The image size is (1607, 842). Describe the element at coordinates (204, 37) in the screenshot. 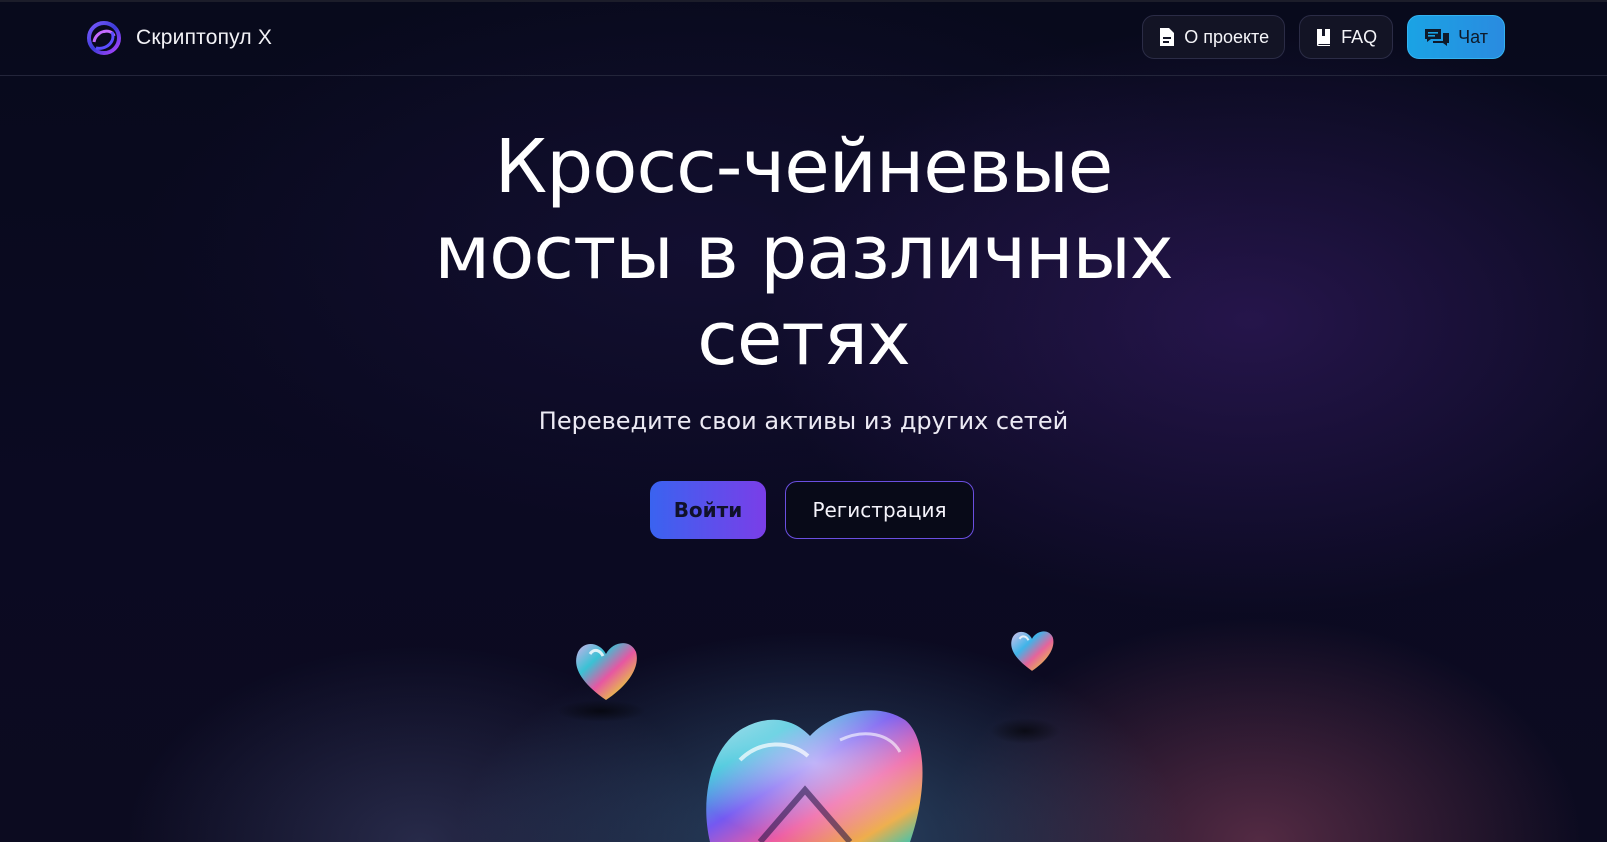

I see `brand-name: Скриптопул X` at that location.